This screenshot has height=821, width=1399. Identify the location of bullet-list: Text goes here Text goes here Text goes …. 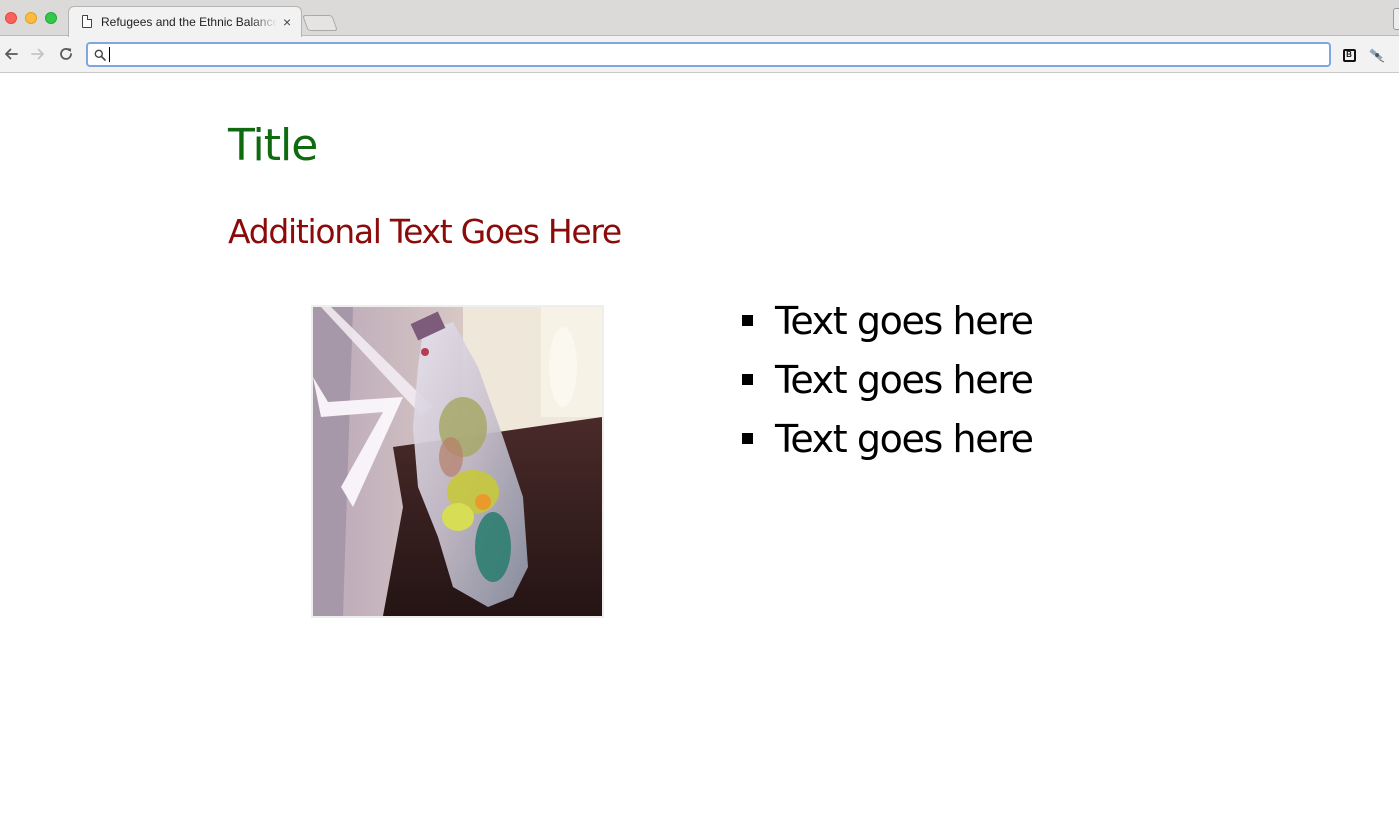
(888, 379).